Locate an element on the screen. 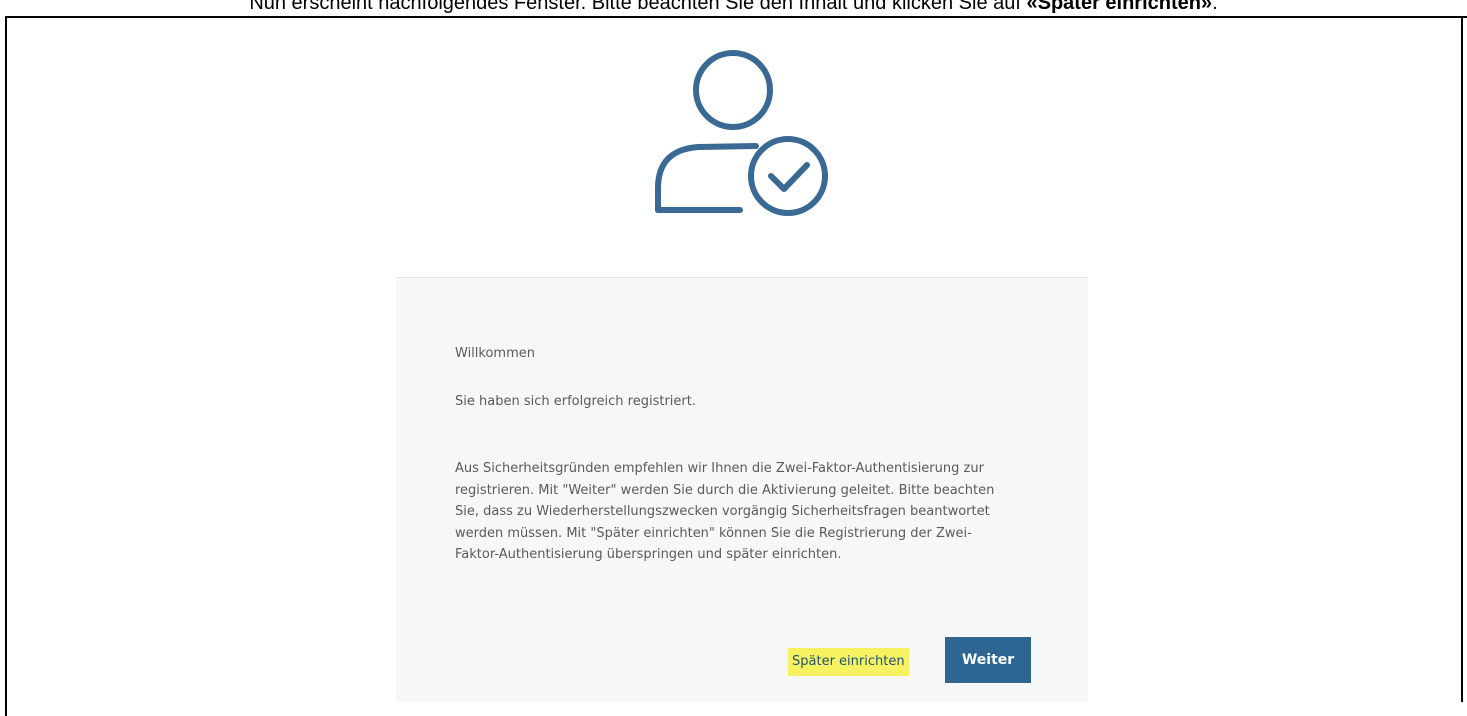 This screenshot has height=716, width=1467. next-button: Weiter is located at coordinates (988, 660).